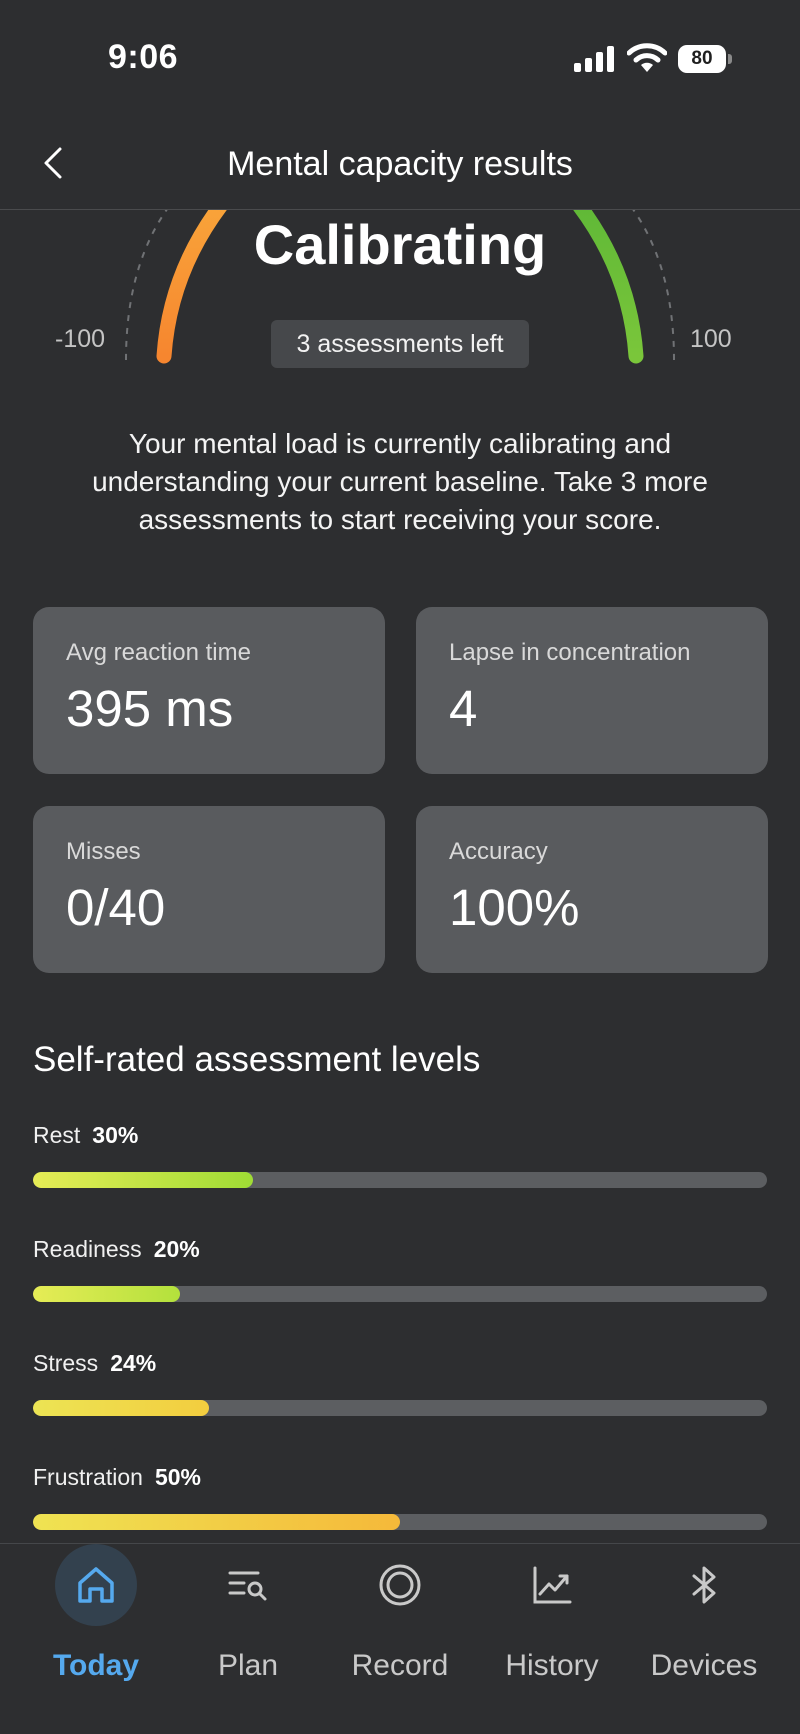 Image resolution: width=800 pixels, height=1734 pixels. I want to click on page-title: Mental capacity results, so click(400, 164).